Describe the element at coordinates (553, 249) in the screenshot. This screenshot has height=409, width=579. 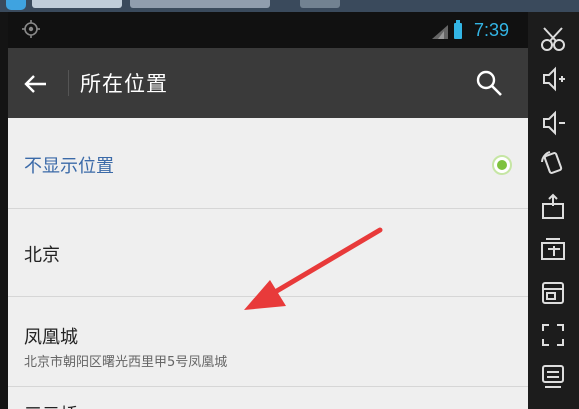
I see `shared-folder-icon` at that location.